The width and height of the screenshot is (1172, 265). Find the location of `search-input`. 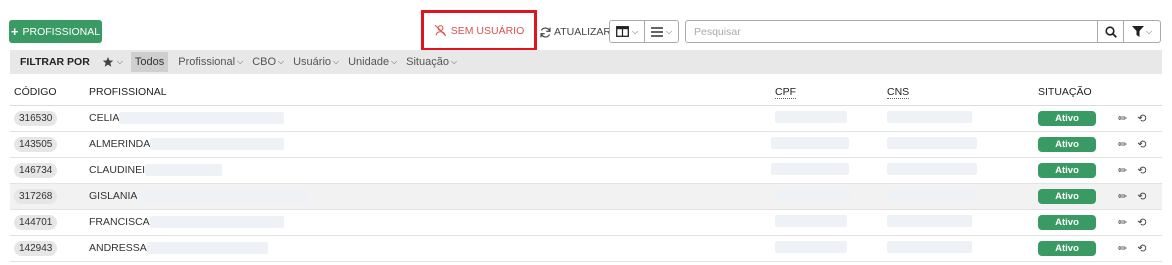

search-input is located at coordinates (891, 31).